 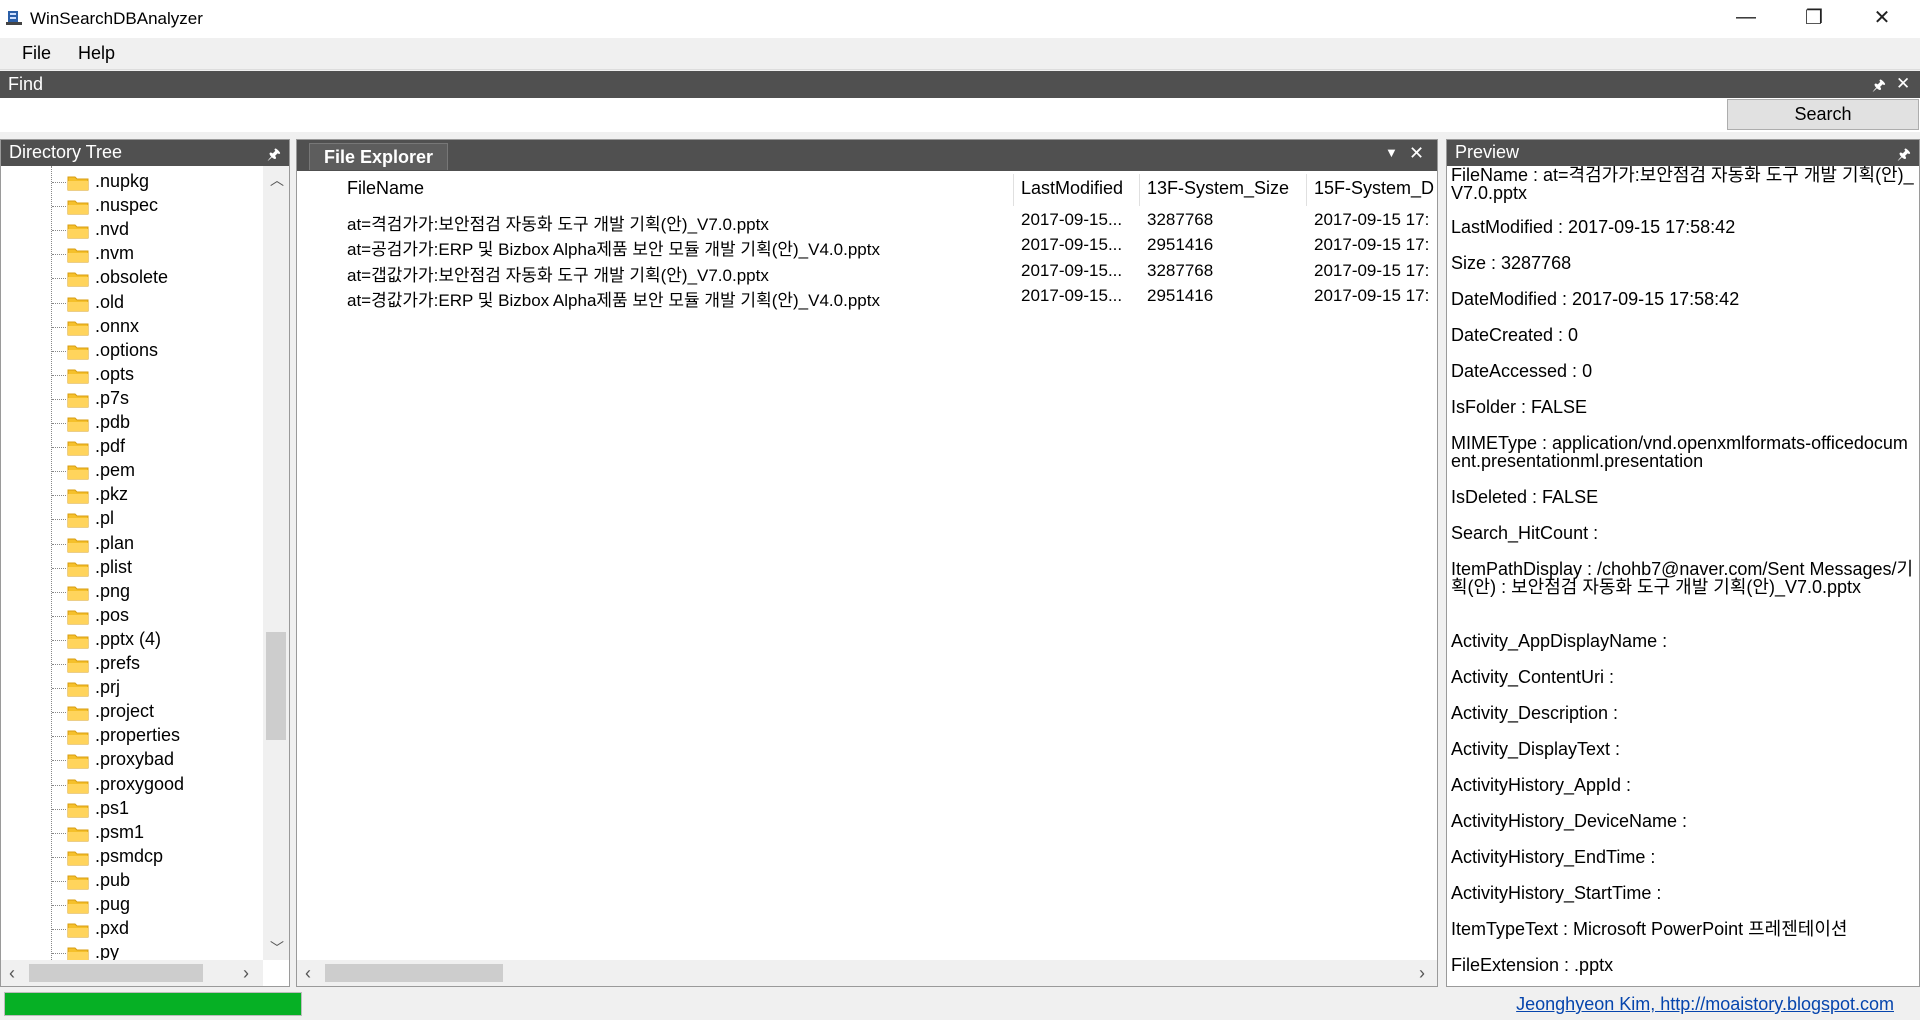 I want to click on column-date: 15F-System_D, so click(x=1375, y=188).